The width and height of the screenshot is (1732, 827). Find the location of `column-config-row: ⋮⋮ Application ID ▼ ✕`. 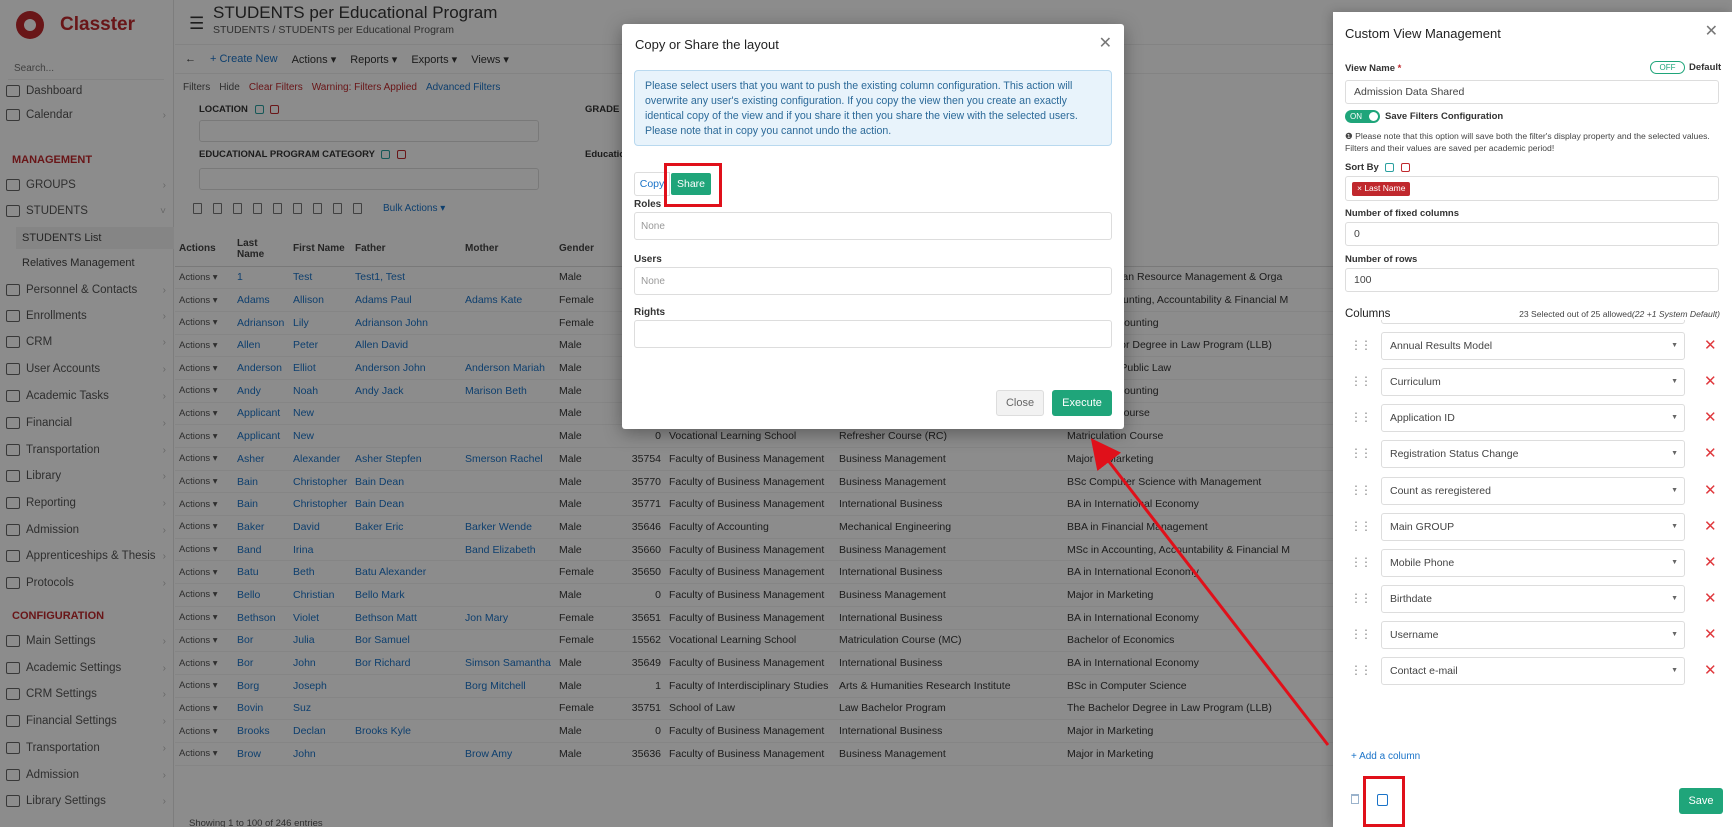

column-config-row: ⋮⋮ Application ID ▼ ✕ is located at coordinates (1532, 418).